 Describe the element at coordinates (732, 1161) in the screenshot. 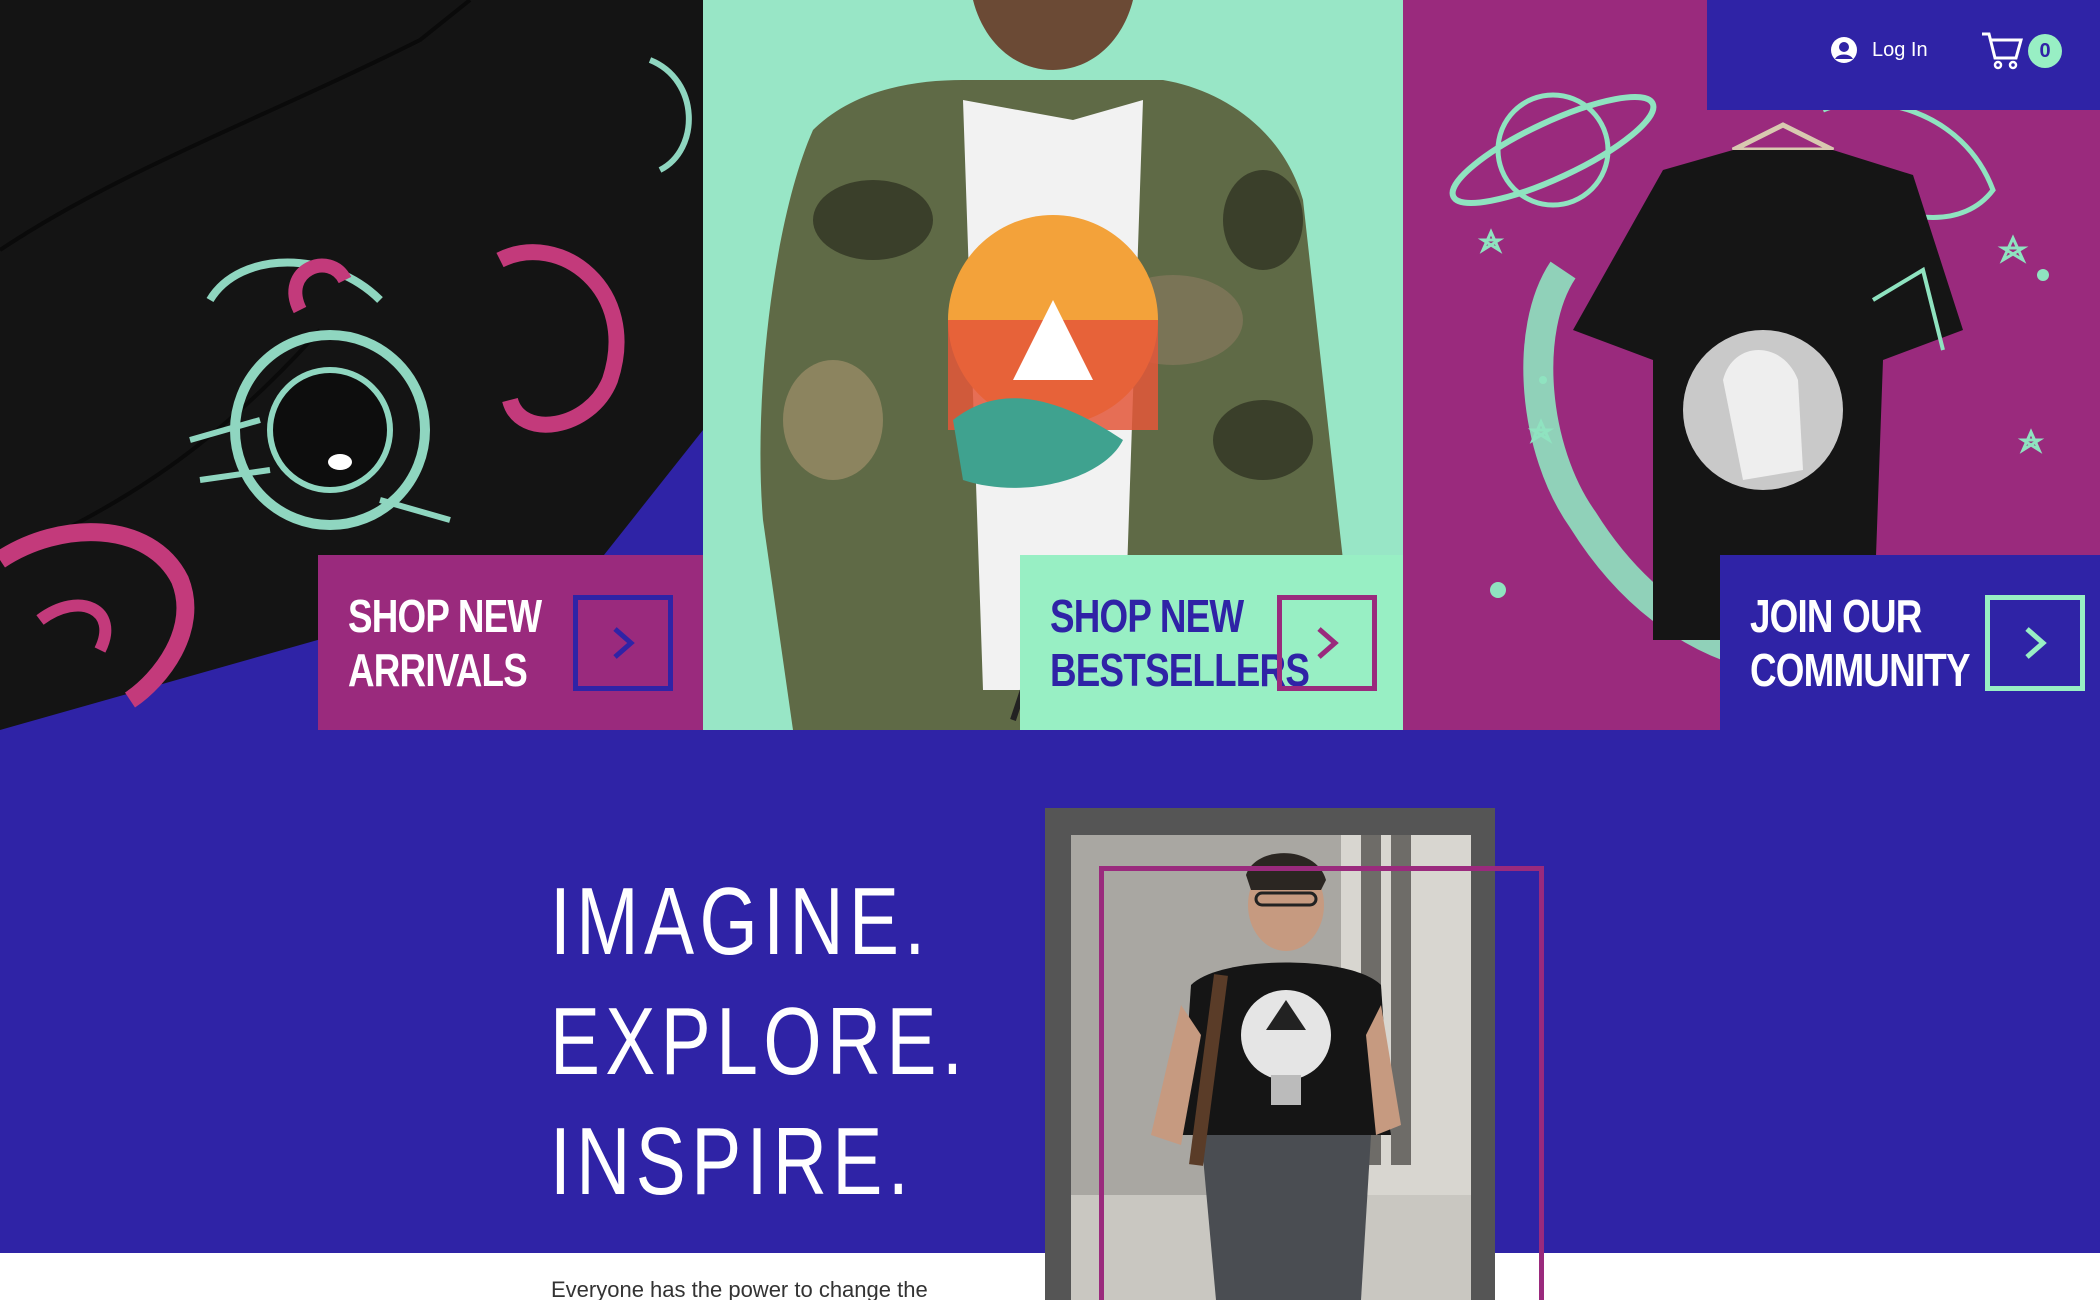

I see `tagline-inspire: INSPIRE.` at that location.